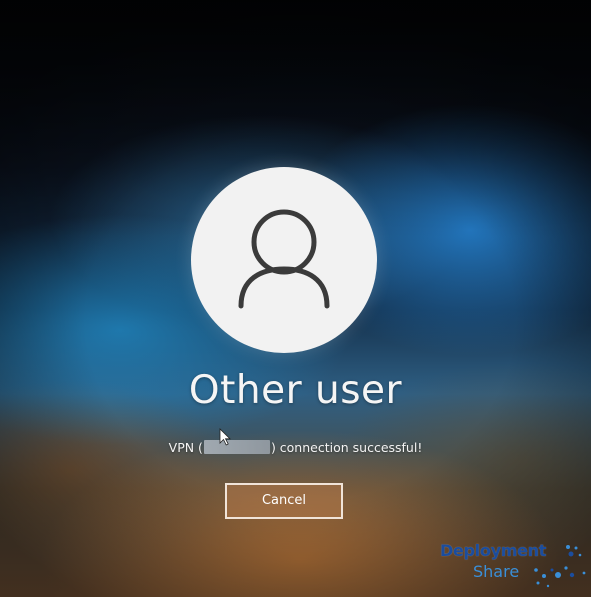 This screenshot has height=597, width=591. What do you see at coordinates (284, 501) in the screenshot?
I see `cancel-button: Cancel` at bounding box center [284, 501].